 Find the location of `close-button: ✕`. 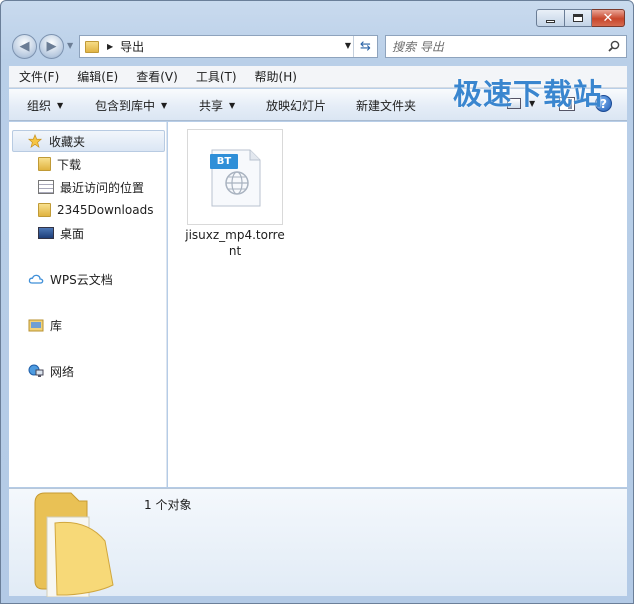

close-button: ✕ is located at coordinates (608, 18).